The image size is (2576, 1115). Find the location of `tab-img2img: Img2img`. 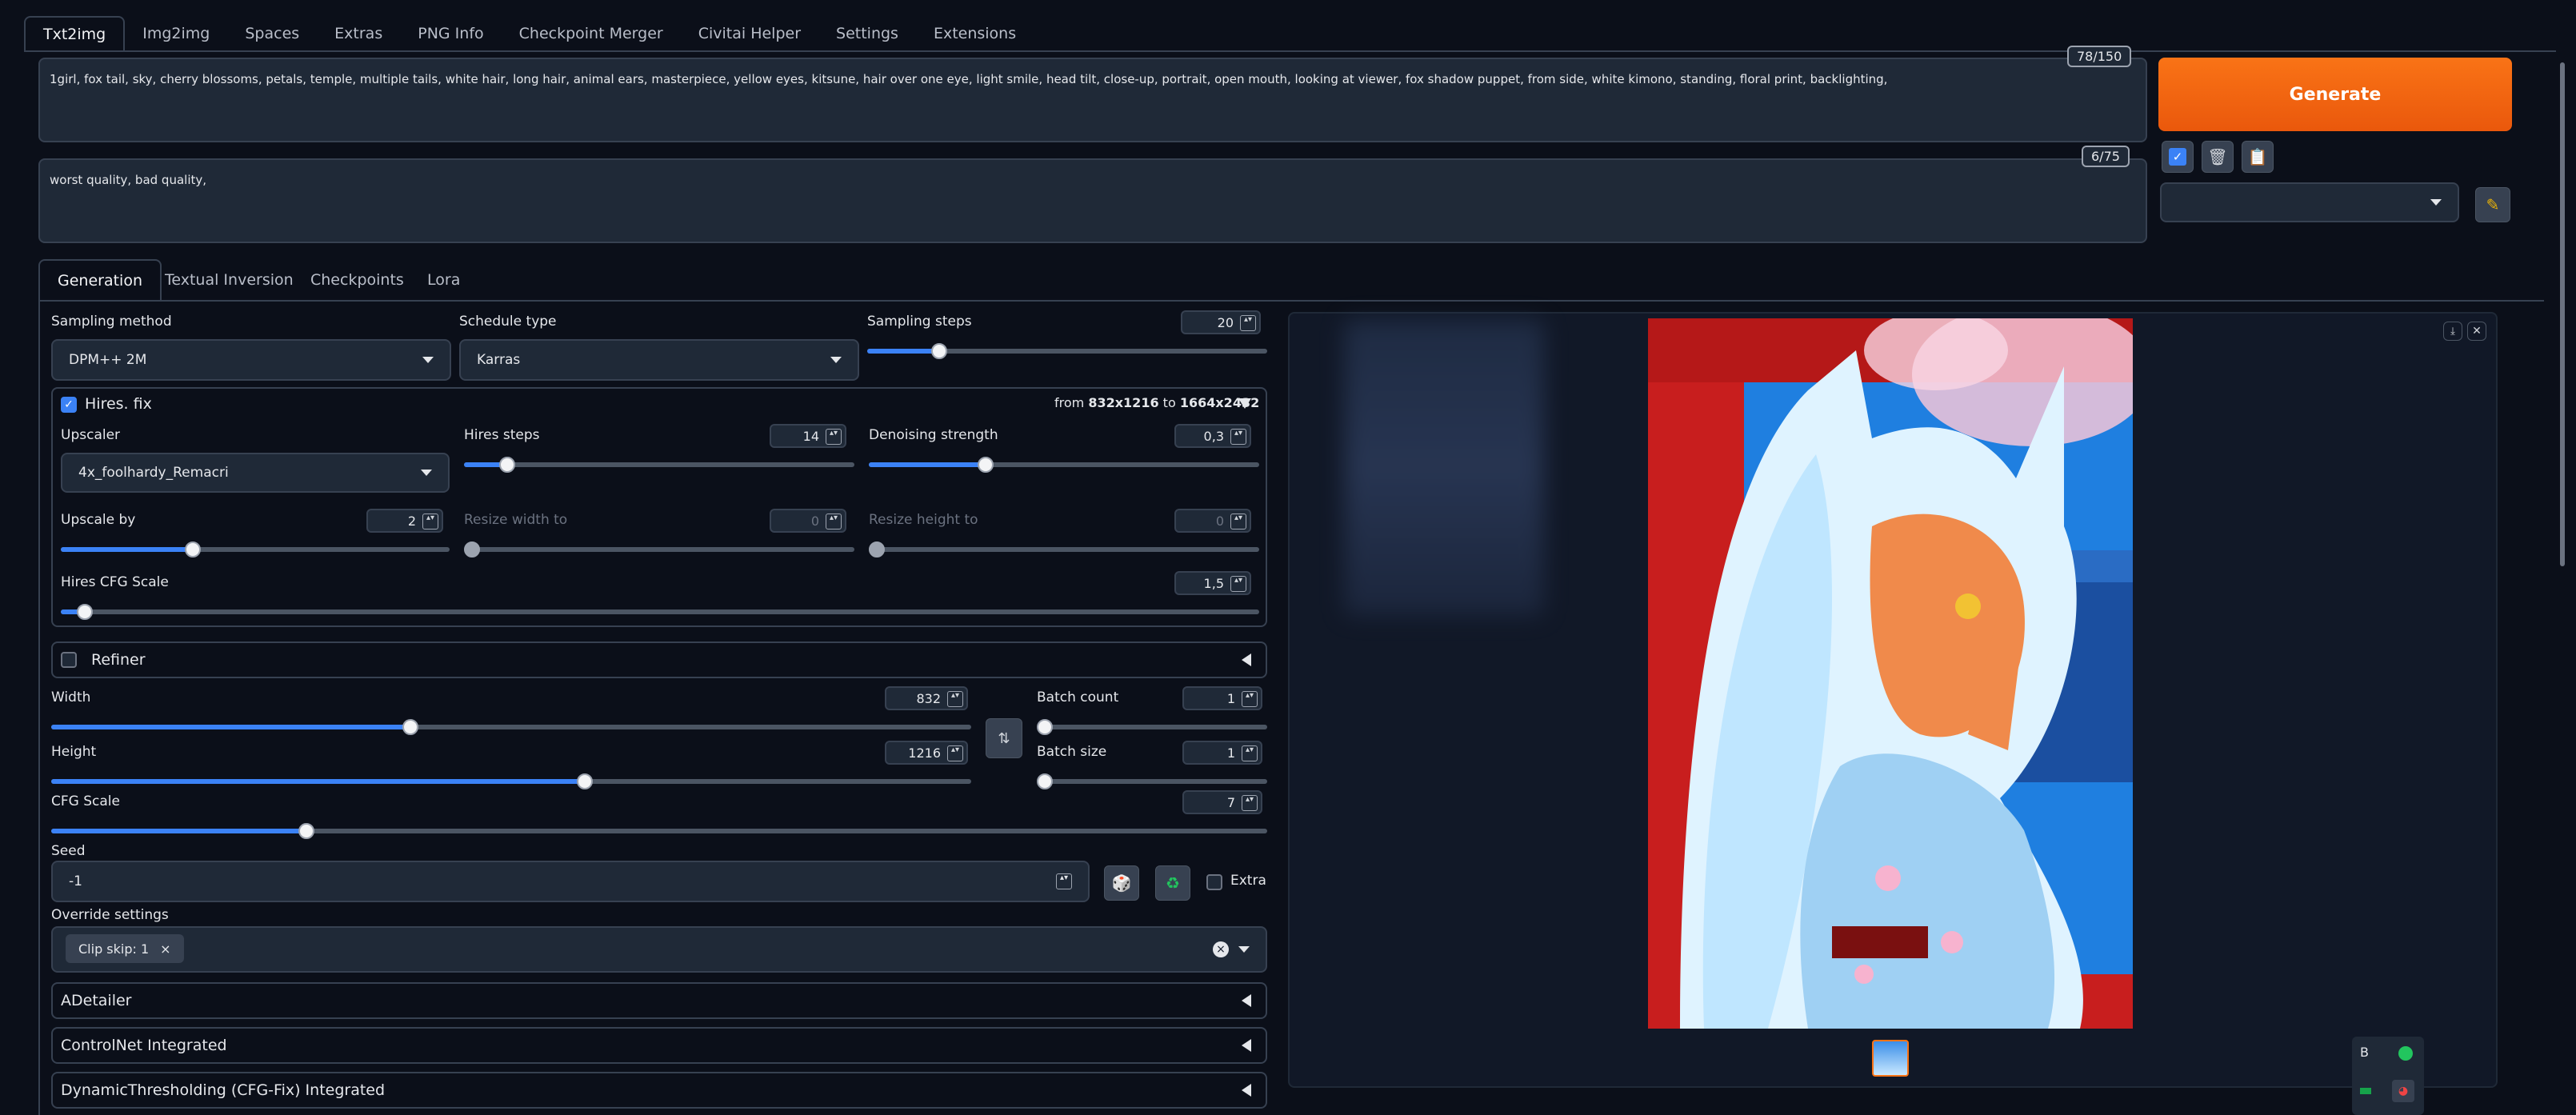

tab-img2img: Img2img is located at coordinates (176, 33).